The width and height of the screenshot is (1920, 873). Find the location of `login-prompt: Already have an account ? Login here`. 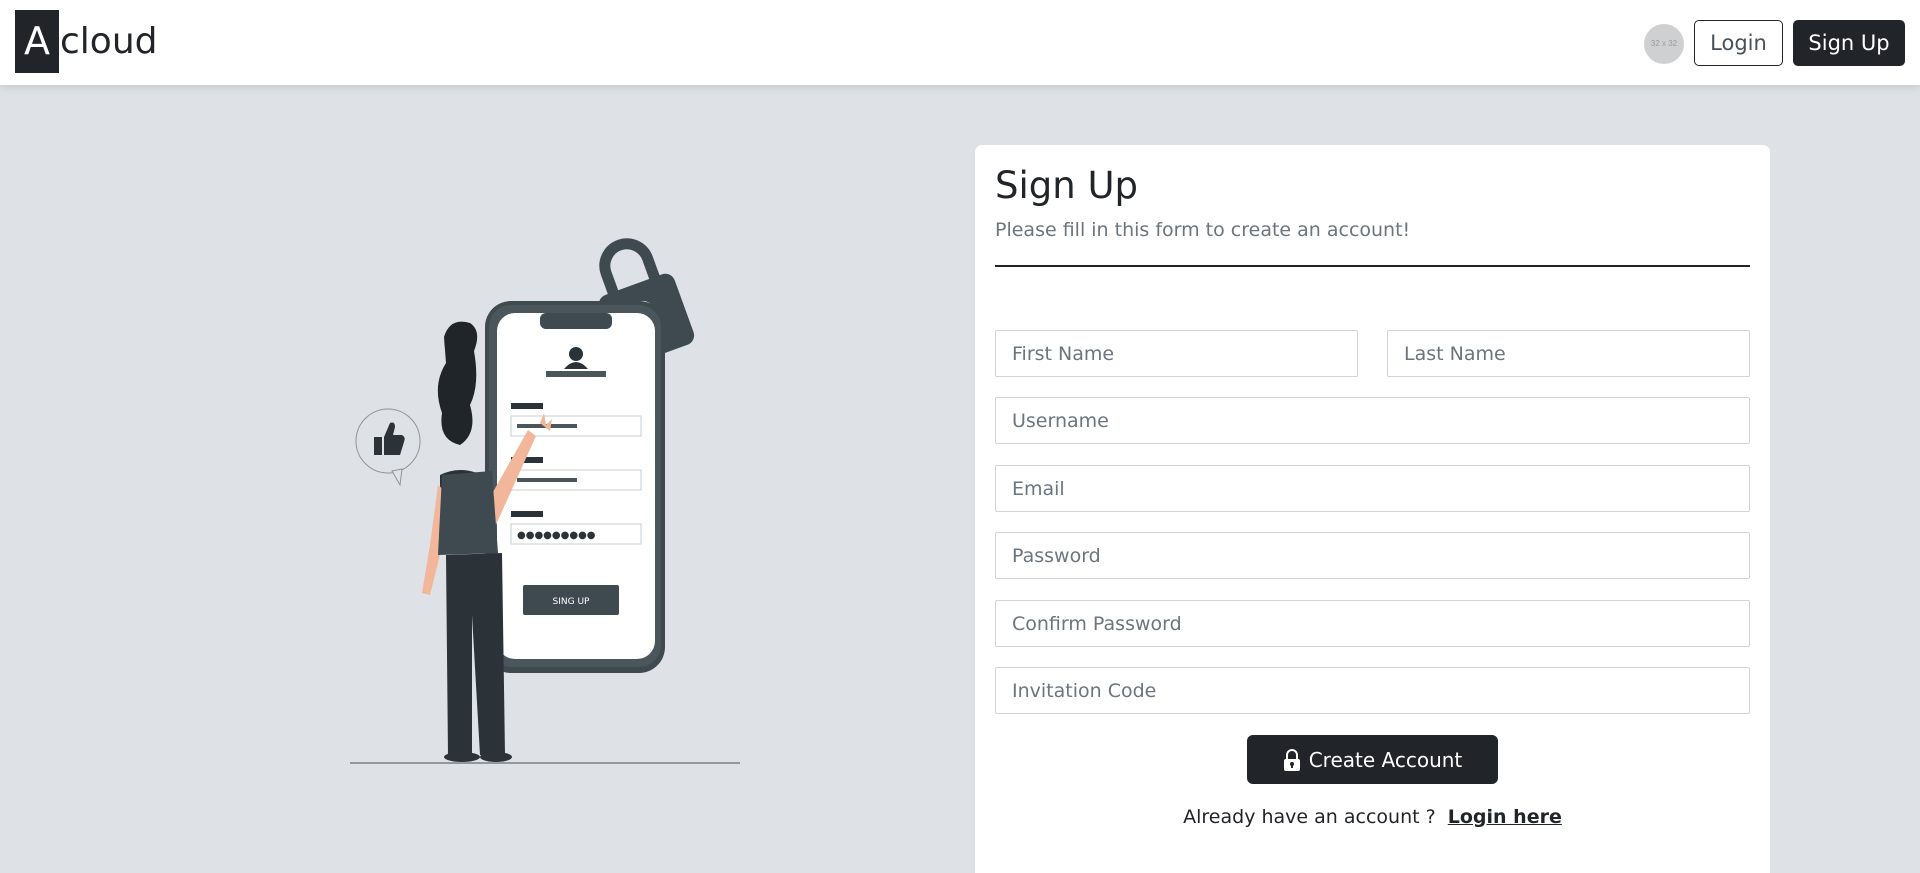

login-prompt: Already have an account ? Login here is located at coordinates (1372, 817).